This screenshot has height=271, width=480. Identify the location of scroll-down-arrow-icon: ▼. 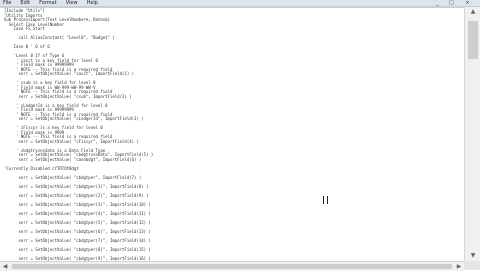
(472, 256).